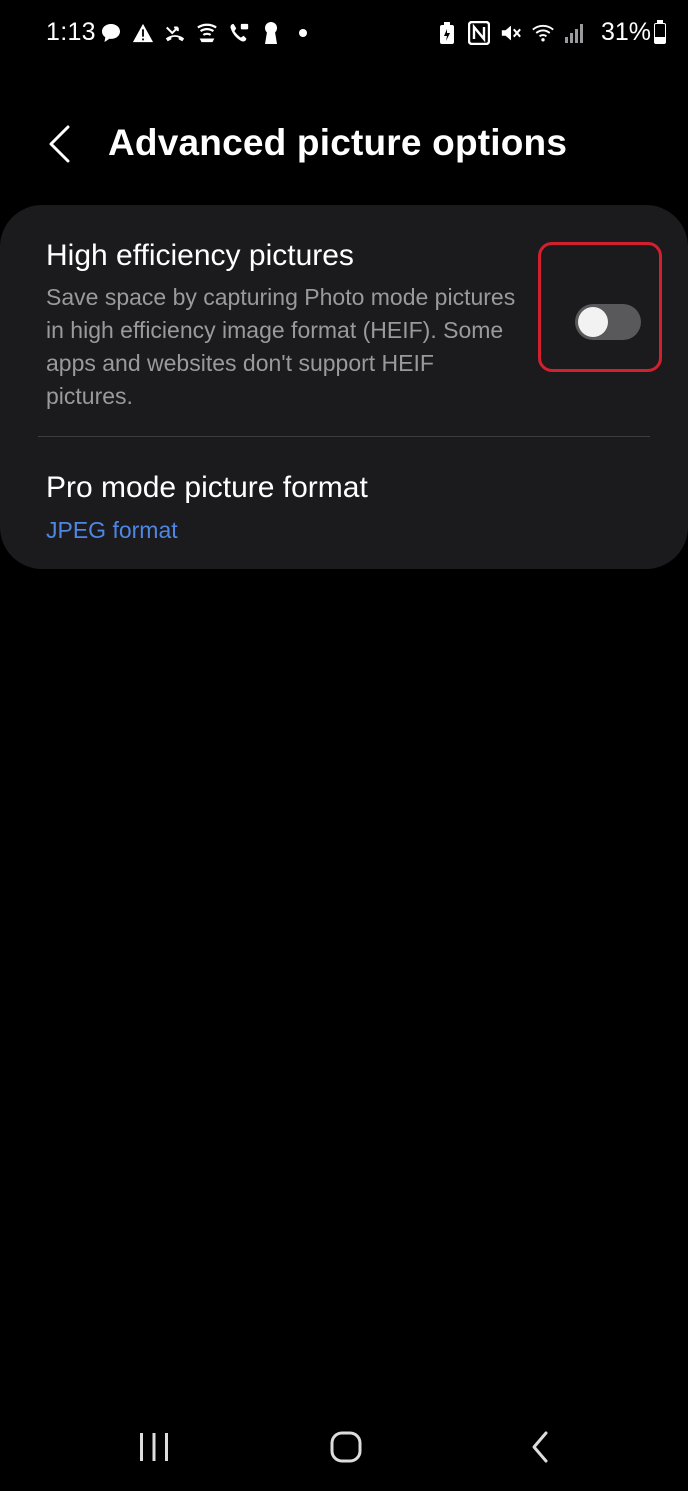 The height and width of the screenshot is (1491, 688). What do you see at coordinates (239, 33) in the screenshot?
I see `voicemail-icon` at bounding box center [239, 33].